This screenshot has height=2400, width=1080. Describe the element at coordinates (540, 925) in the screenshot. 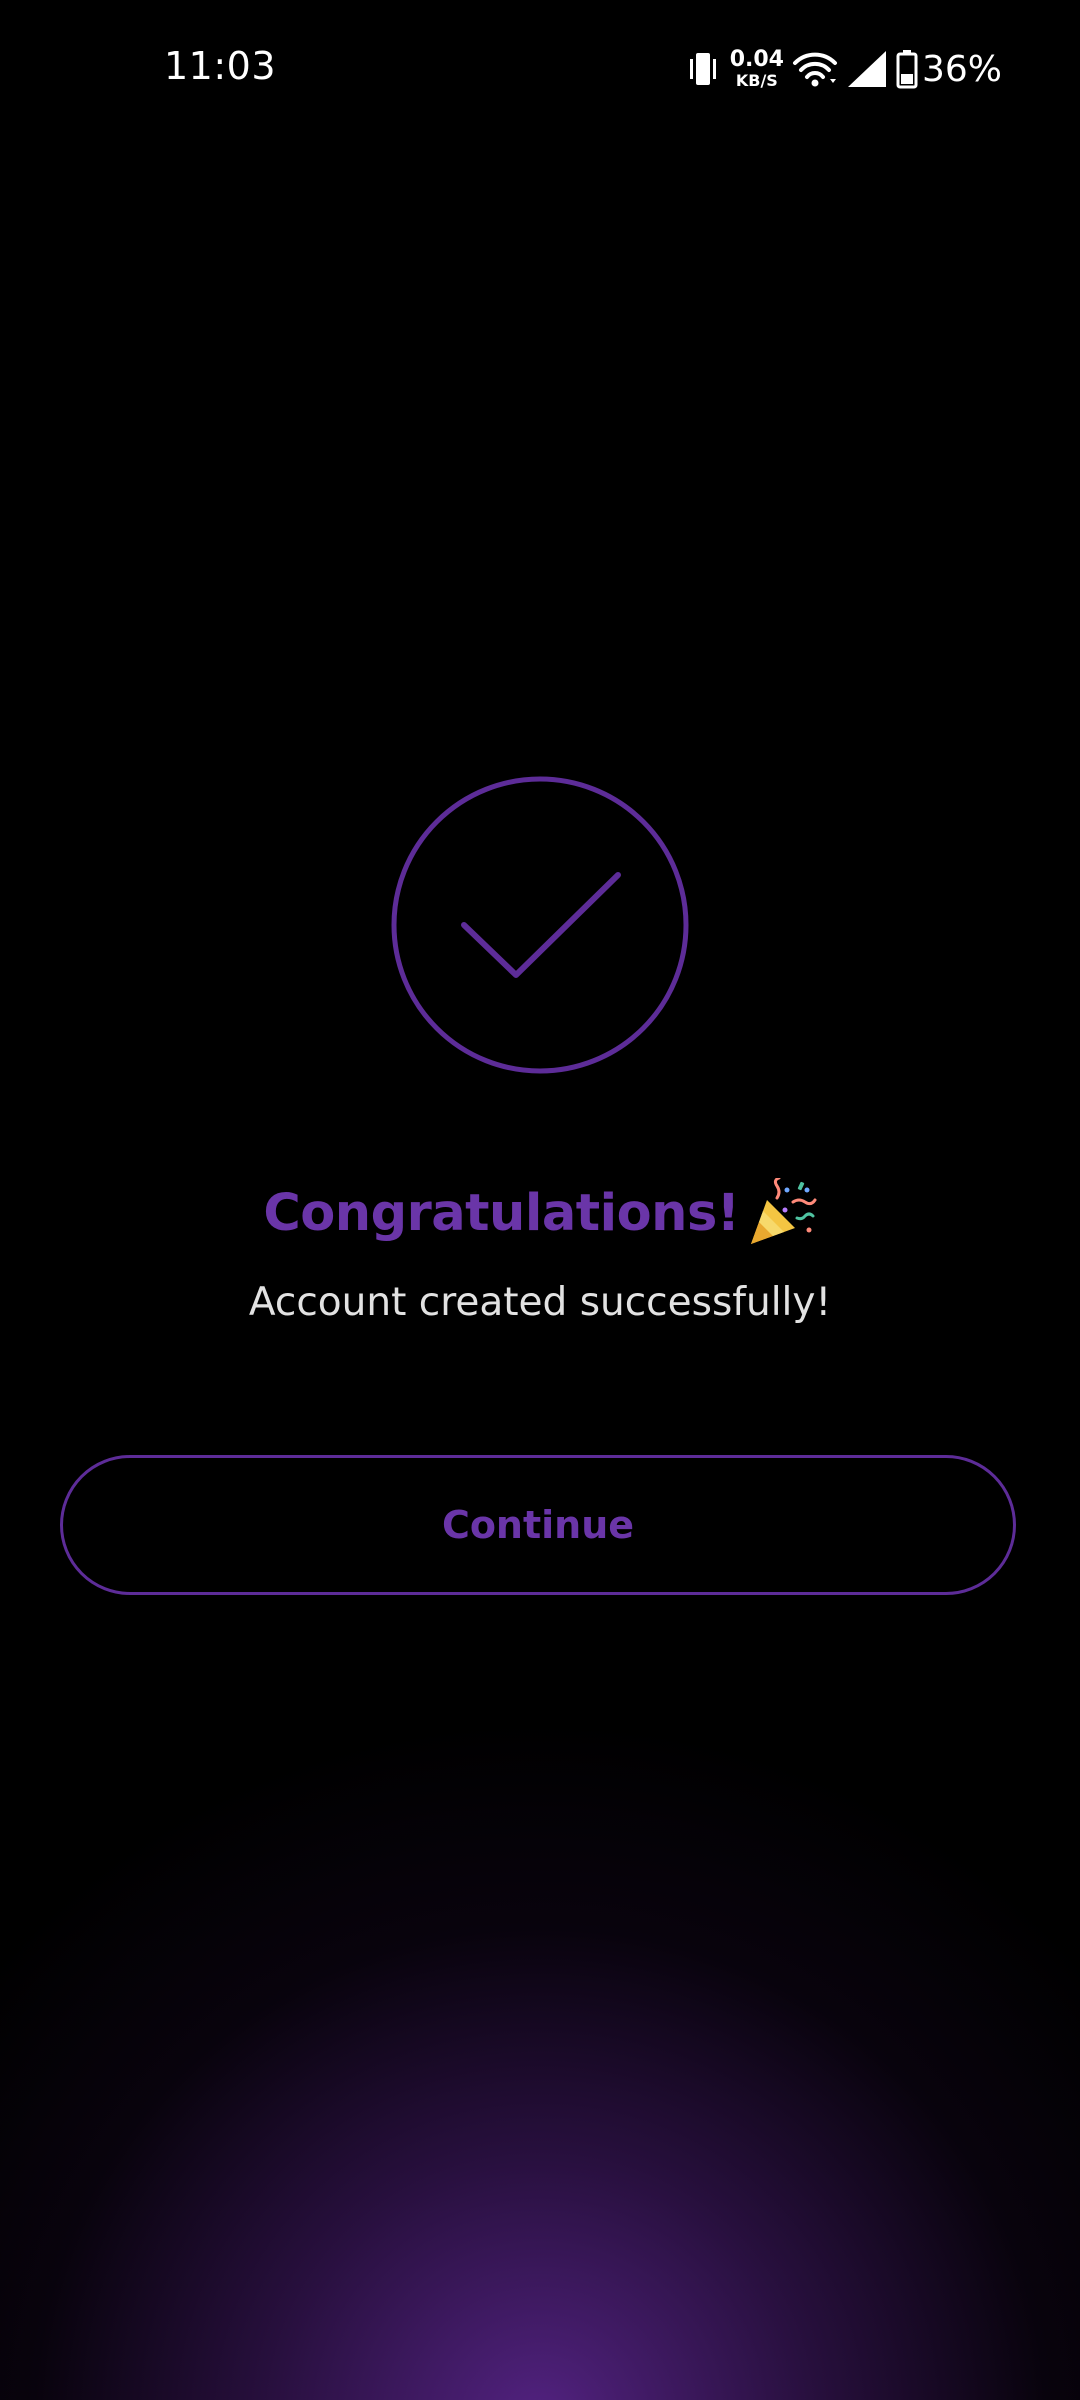

I see `check-circle-icon` at that location.